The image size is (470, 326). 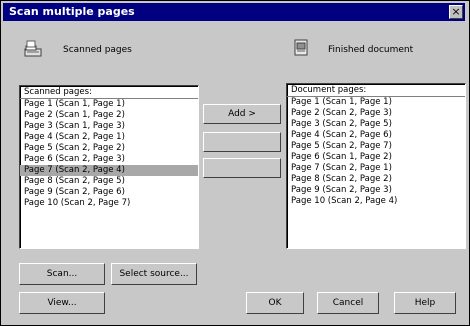 What do you see at coordinates (33, 49) in the screenshot?
I see `scanner-icon` at bounding box center [33, 49].